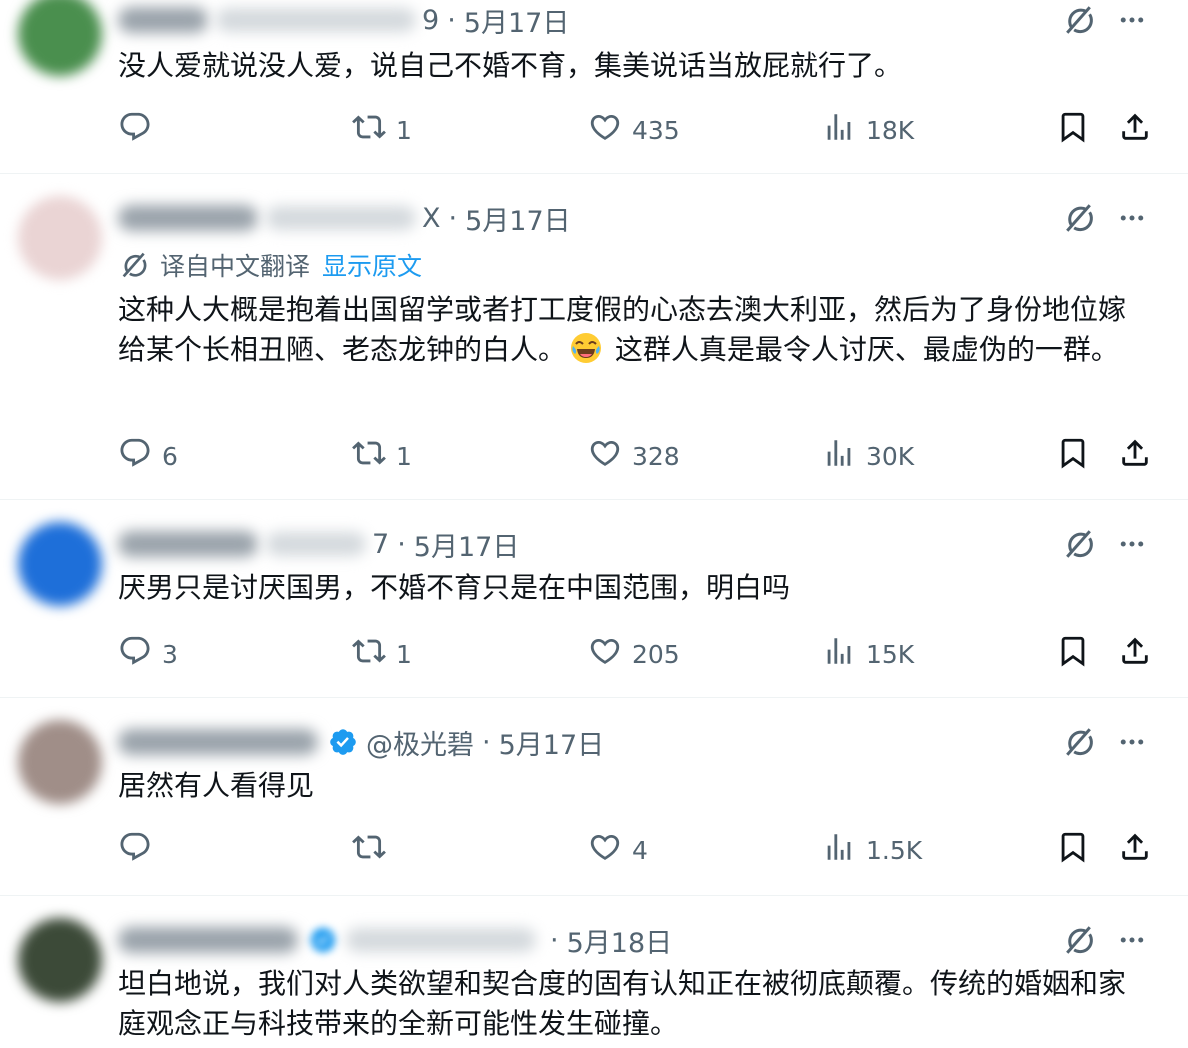  What do you see at coordinates (620, 940) in the screenshot?
I see `tweet-date: 5月18日` at bounding box center [620, 940].